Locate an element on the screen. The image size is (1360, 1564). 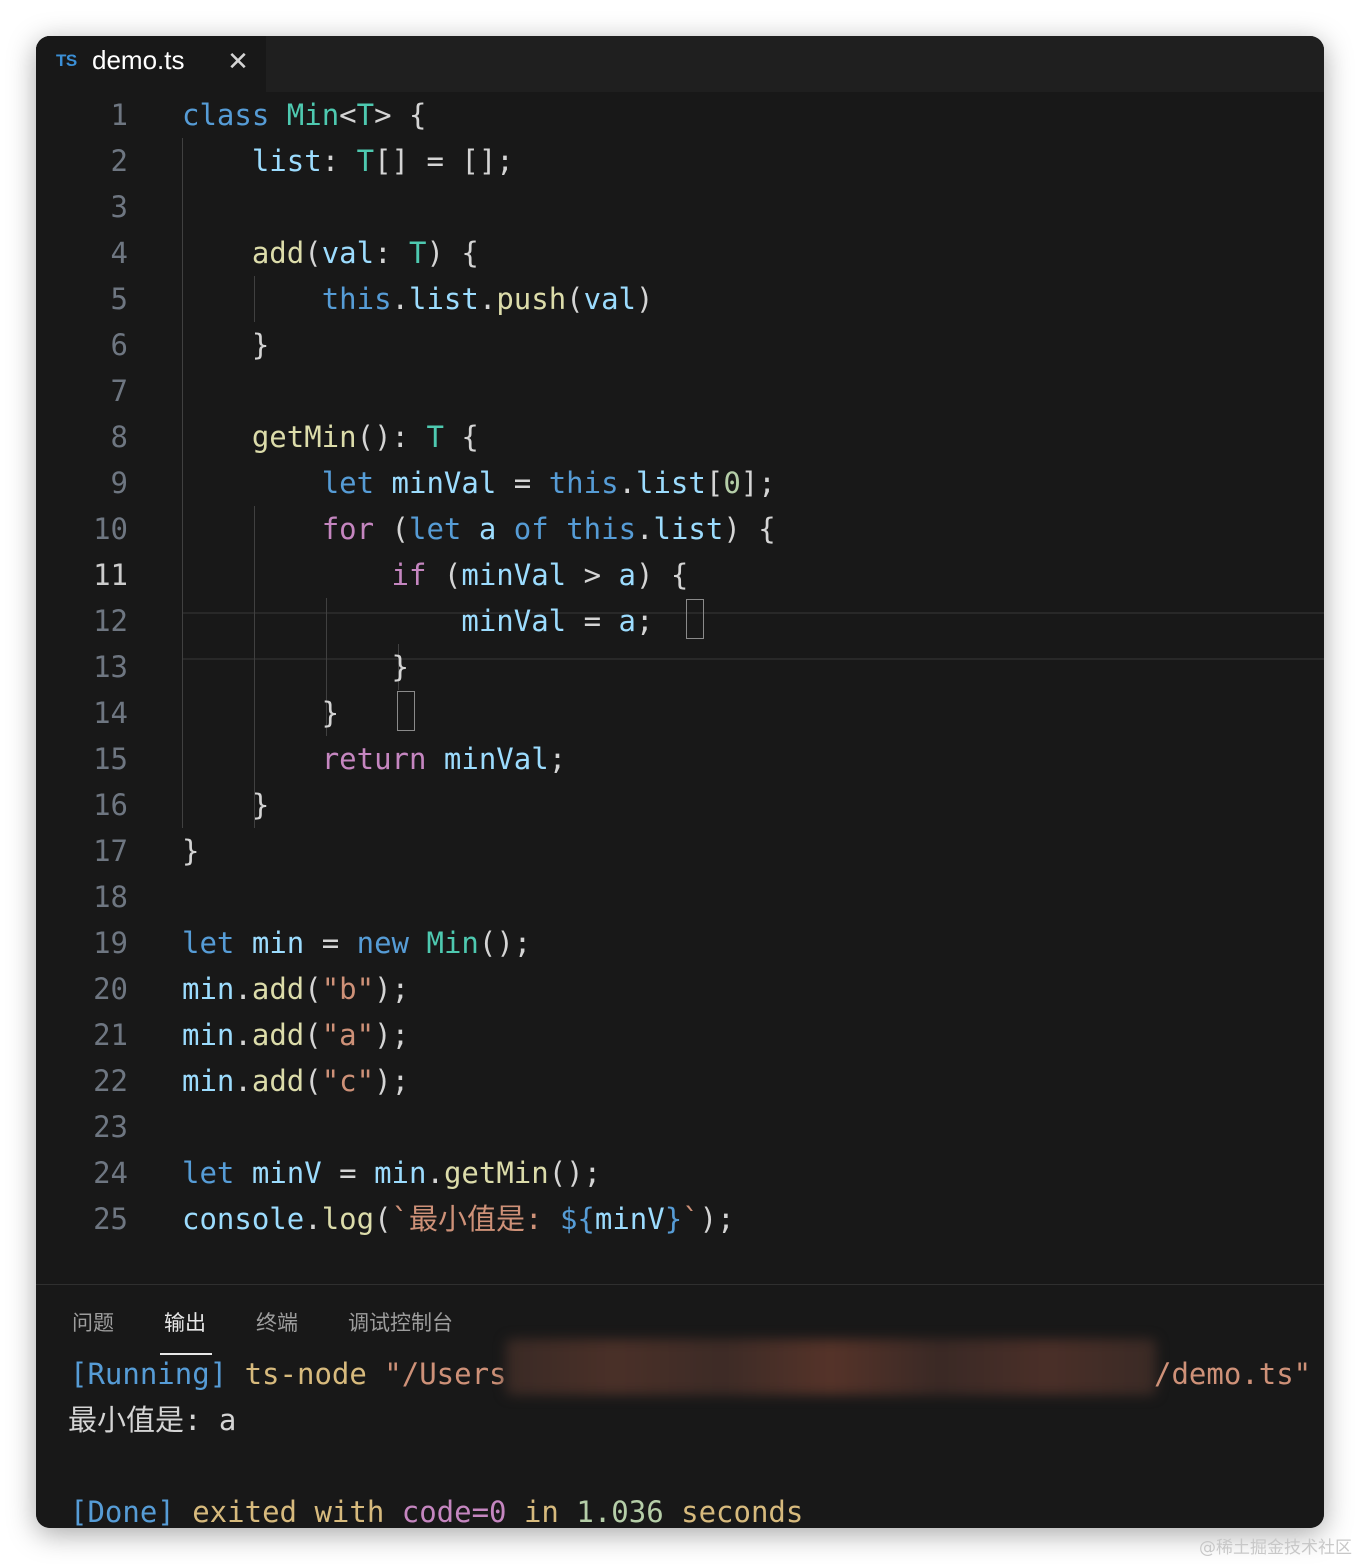
line-number: 10 is located at coordinates (110, 529).